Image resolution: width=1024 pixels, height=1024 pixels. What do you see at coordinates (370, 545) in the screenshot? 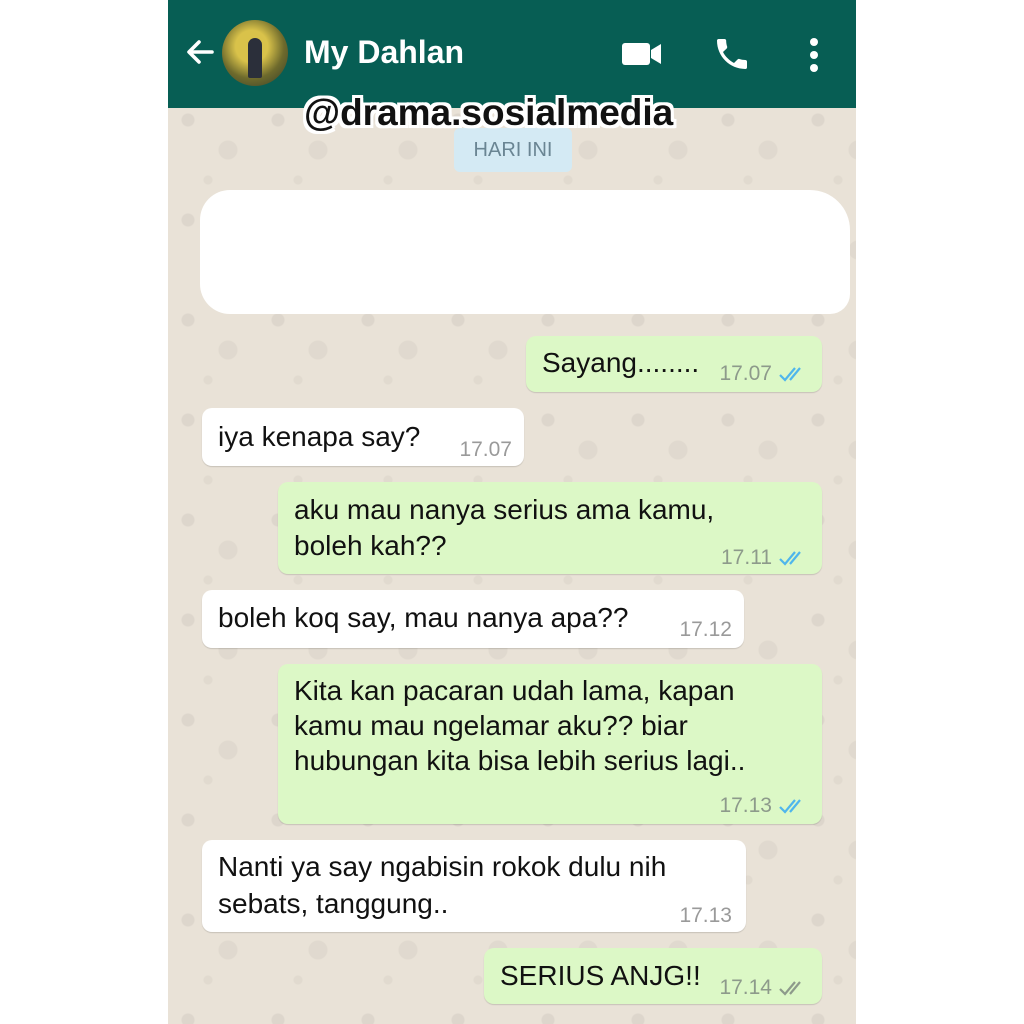
I see `message-text: boleh kah??` at bounding box center [370, 545].